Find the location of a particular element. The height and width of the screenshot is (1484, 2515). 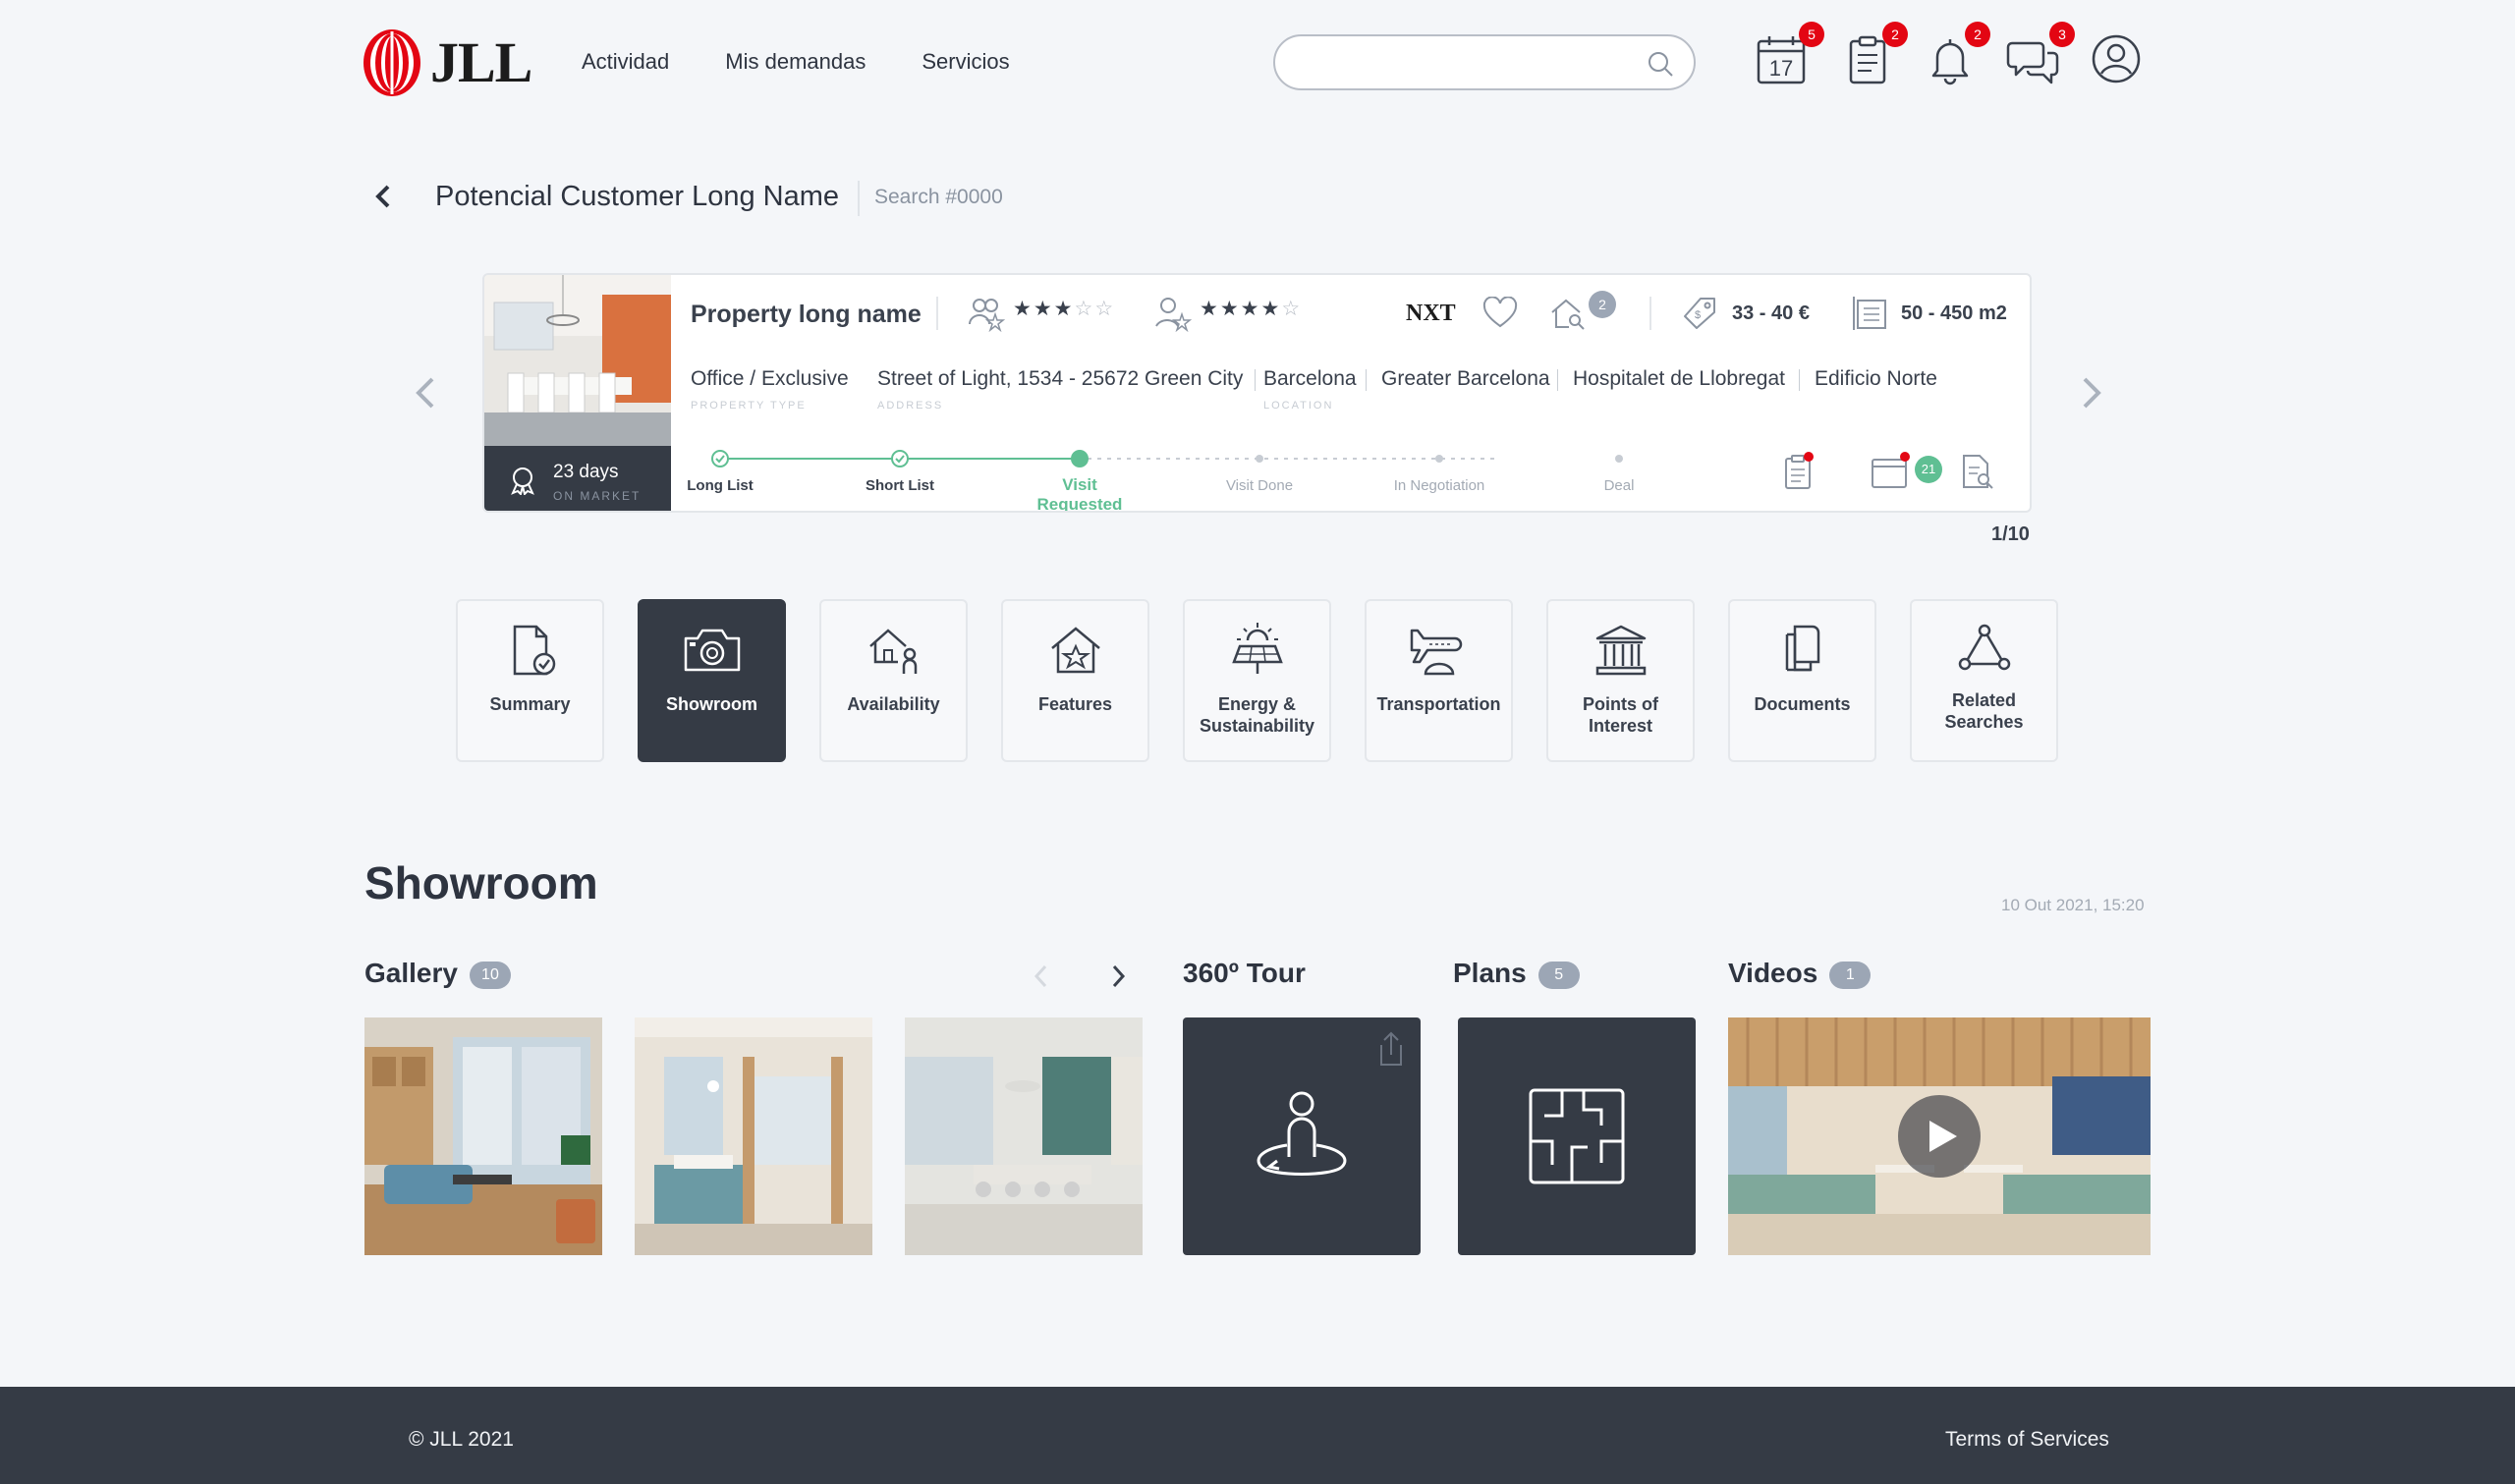

property-type-label: PROPERTY TYPE is located at coordinates (749, 406).